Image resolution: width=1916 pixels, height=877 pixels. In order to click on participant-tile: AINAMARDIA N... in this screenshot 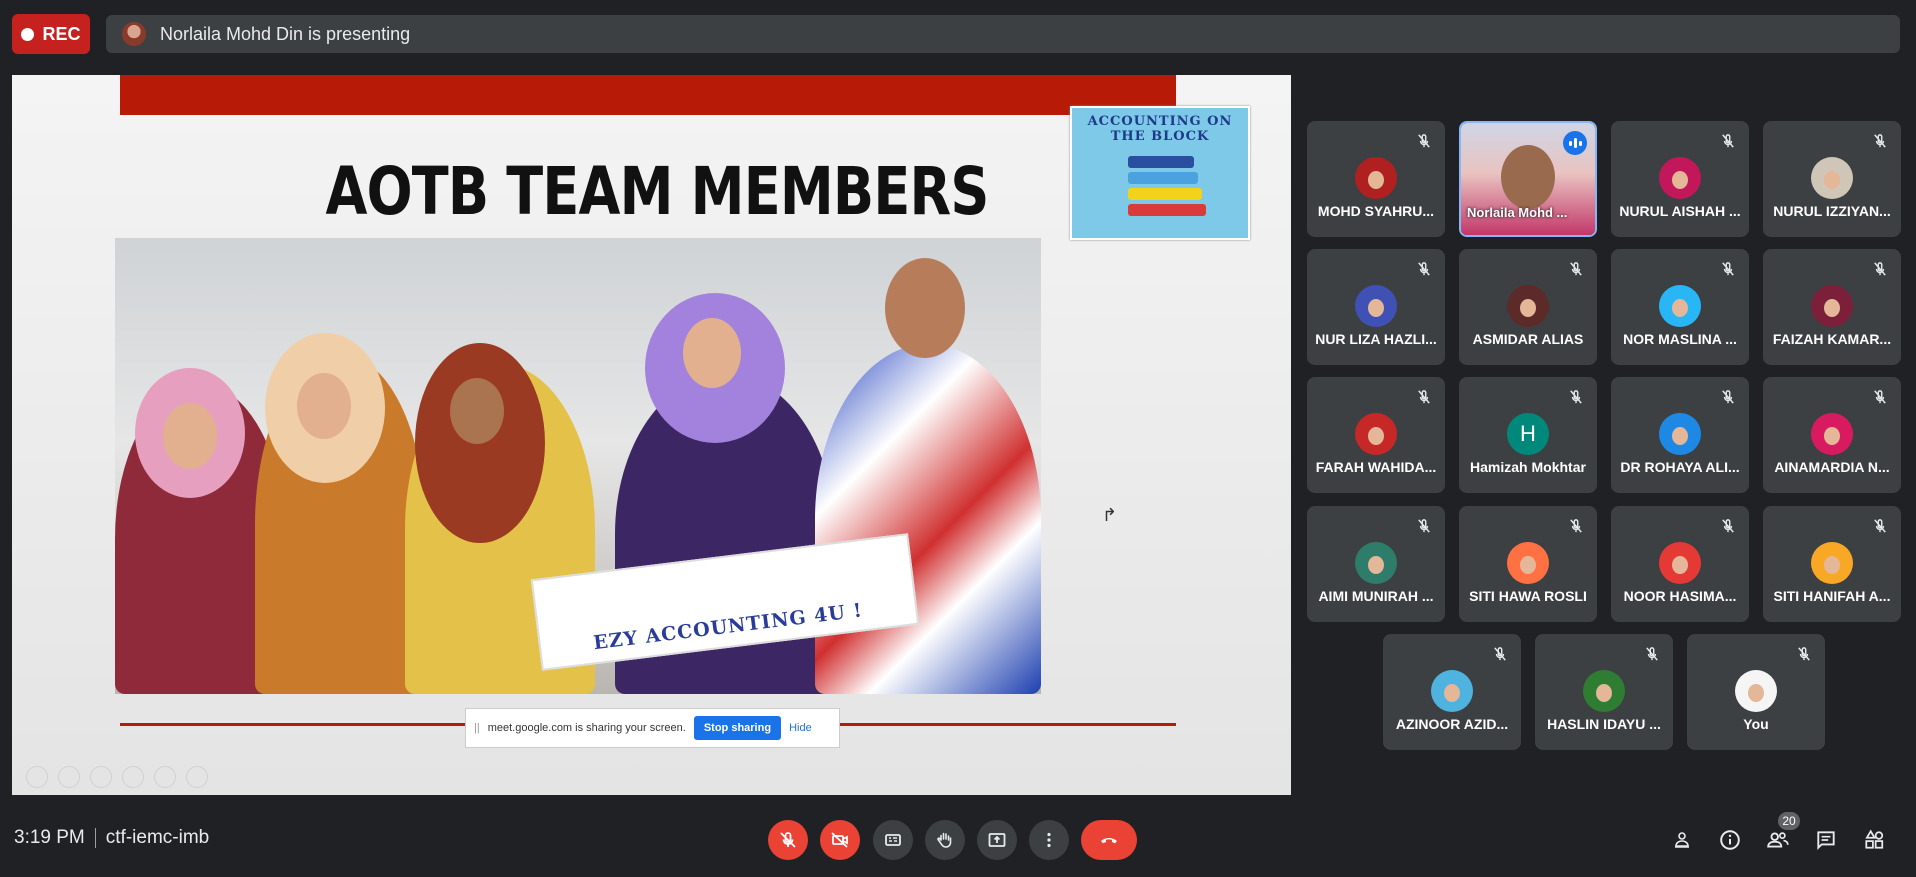, I will do `click(1832, 435)`.